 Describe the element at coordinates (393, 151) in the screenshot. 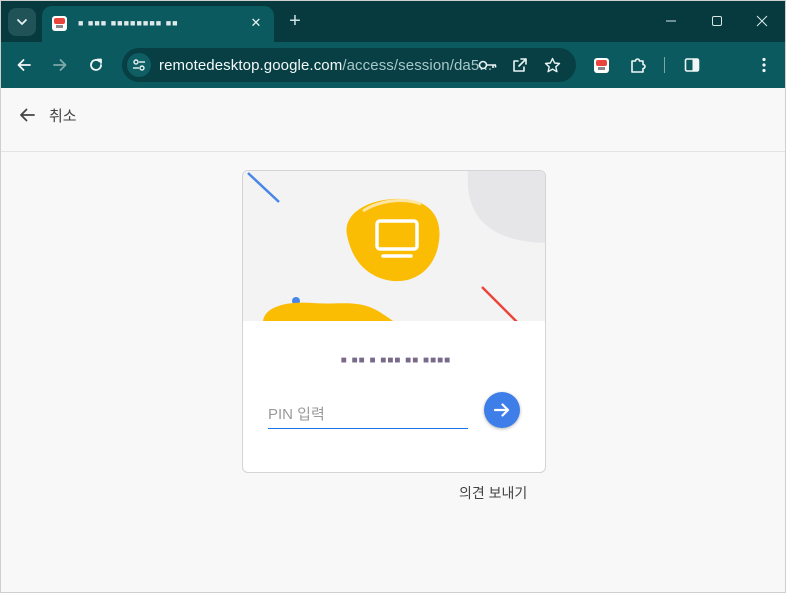

I see `page-divider` at that location.